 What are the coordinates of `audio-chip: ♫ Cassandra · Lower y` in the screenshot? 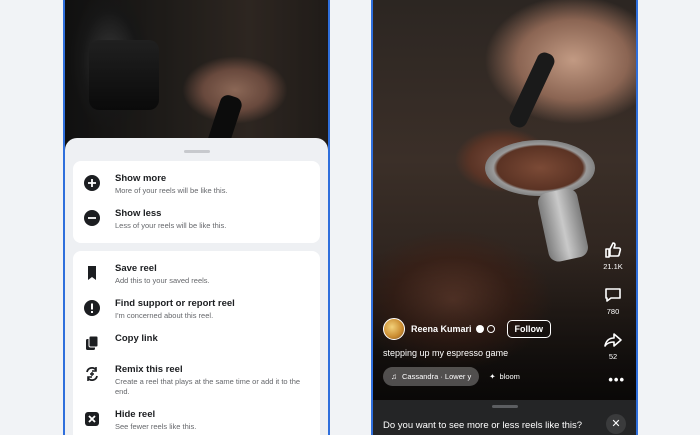 It's located at (431, 376).